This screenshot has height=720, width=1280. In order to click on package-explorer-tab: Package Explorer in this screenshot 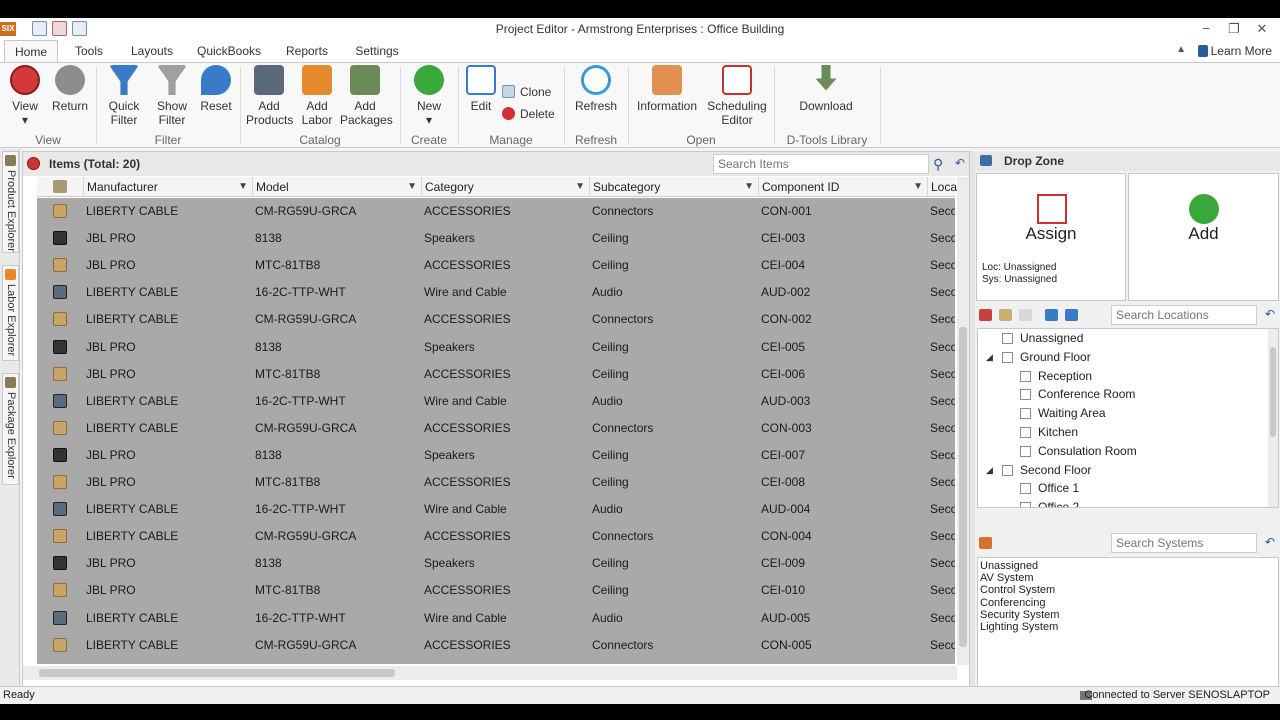, I will do `click(10, 429)`.